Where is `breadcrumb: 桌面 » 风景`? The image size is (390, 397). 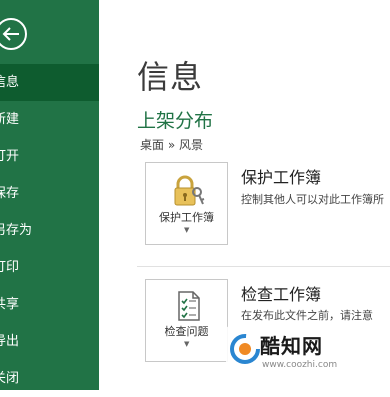
breadcrumb: 桌面 » 风景 is located at coordinates (171, 144).